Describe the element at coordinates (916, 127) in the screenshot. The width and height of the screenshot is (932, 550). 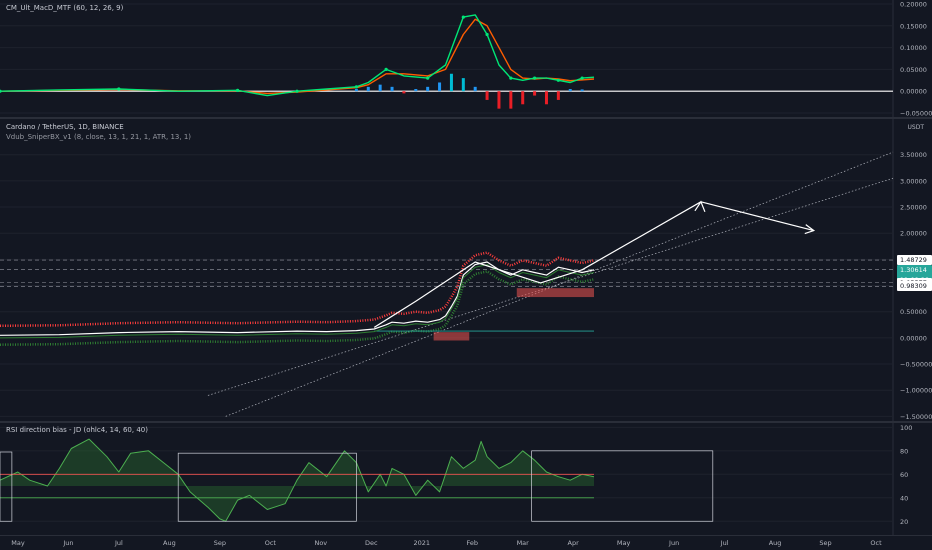
I see `currency-unit: USDT` at that location.